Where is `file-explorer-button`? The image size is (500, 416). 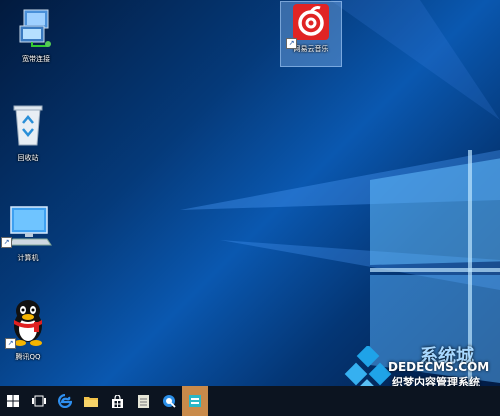
file-explorer-button is located at coordinates (91, 401).